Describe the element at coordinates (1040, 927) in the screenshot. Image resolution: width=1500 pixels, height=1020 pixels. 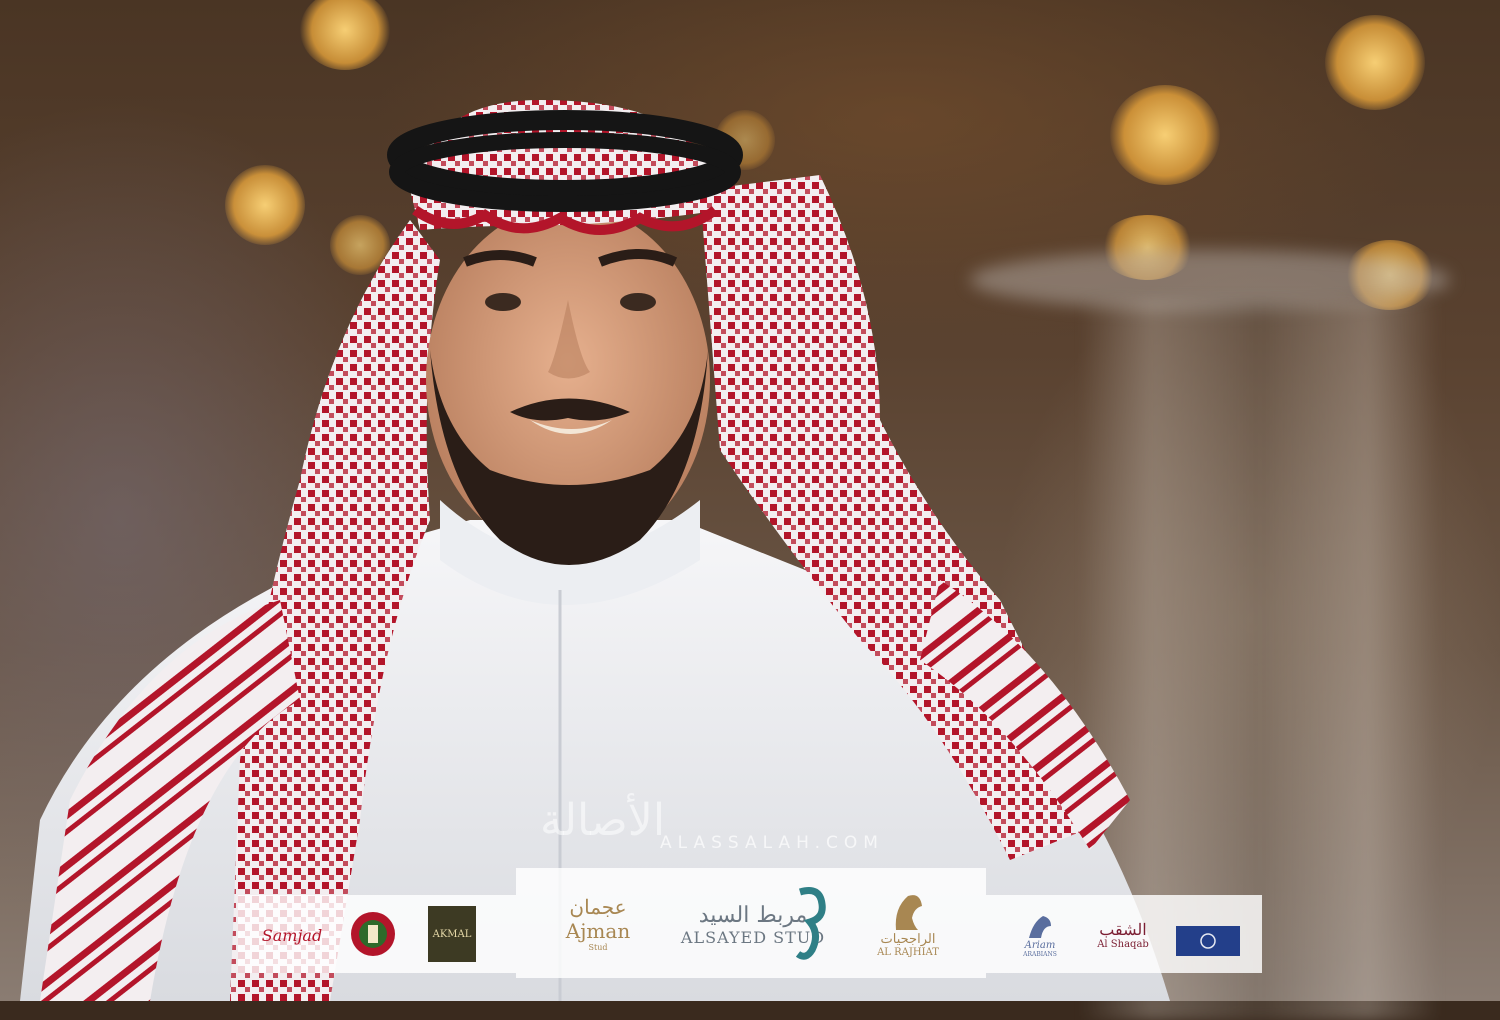
I see `horse-icon` at that location.